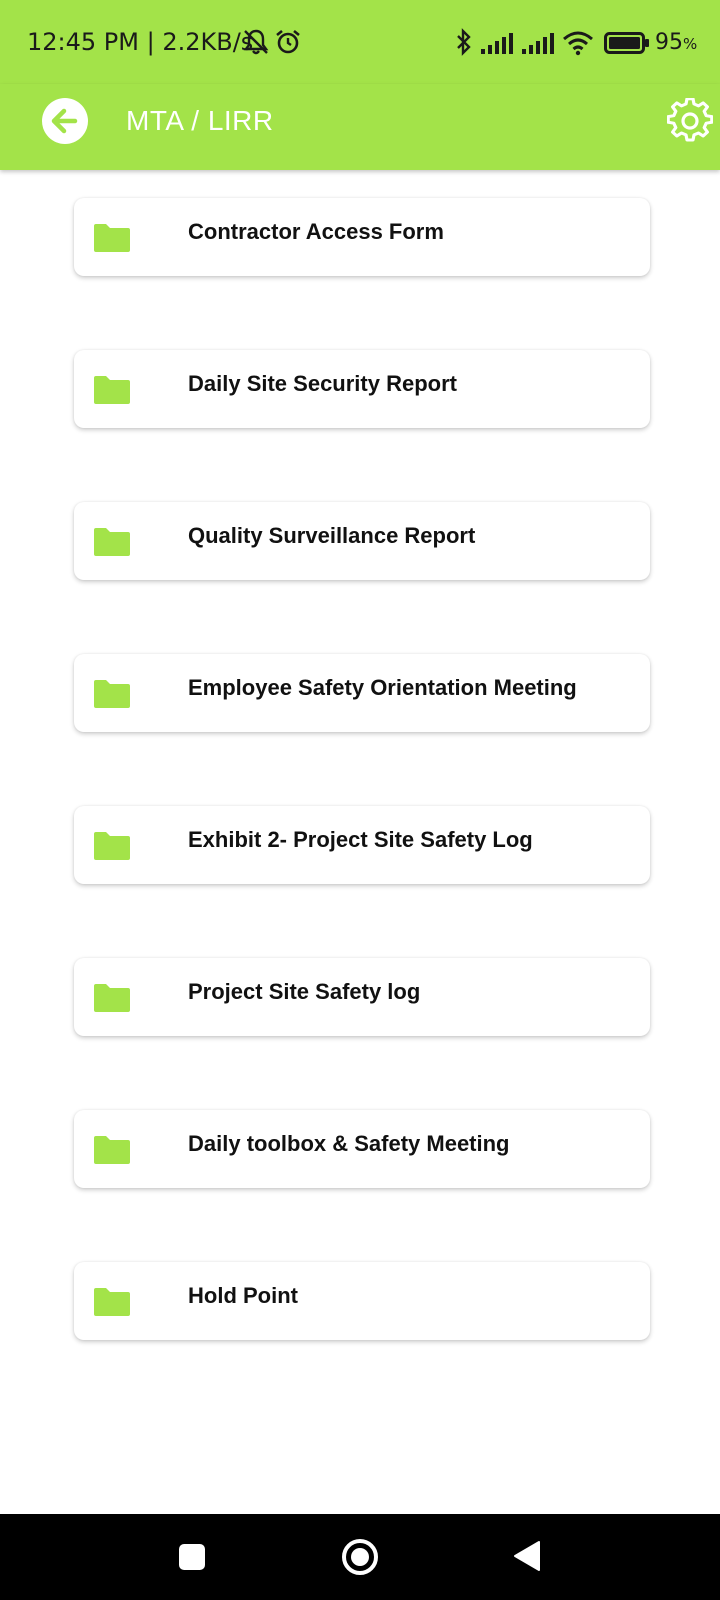 The height and width of the screenshot is (1600, 720). Describe the element at coordinates (192, 1557) in the screenshot. I see `recents-square-icon` at that location.